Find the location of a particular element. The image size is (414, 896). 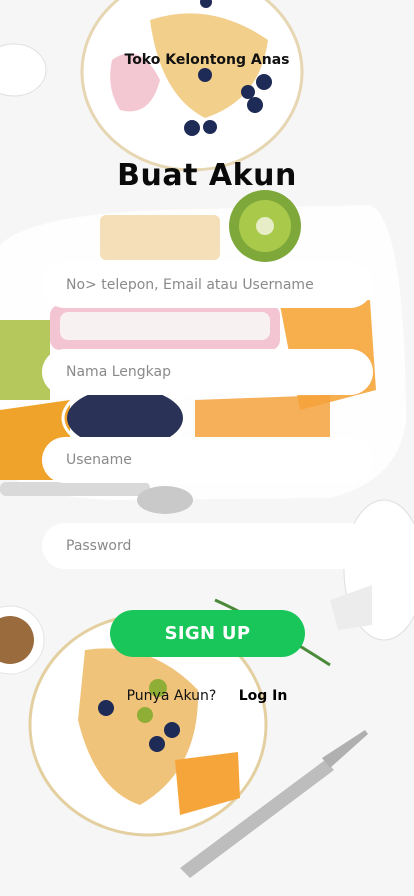

password-field is located at coordinates (207, 546).